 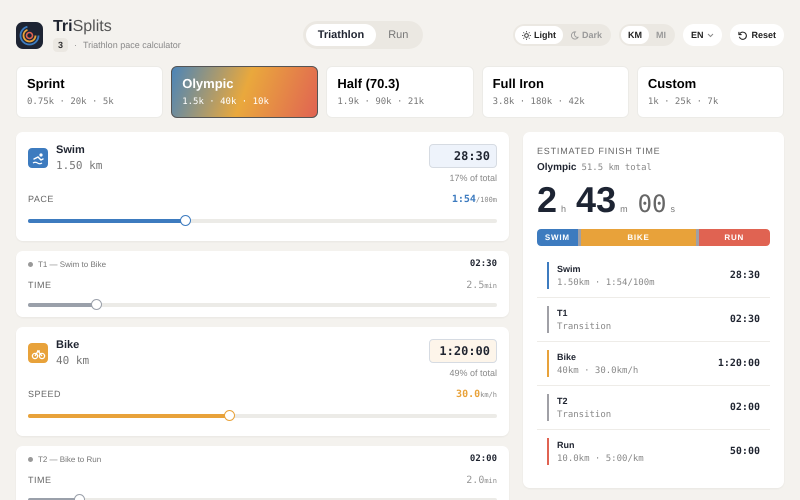 I want to click on leg-distance: 1.50 km, so click(x=79, y=165).